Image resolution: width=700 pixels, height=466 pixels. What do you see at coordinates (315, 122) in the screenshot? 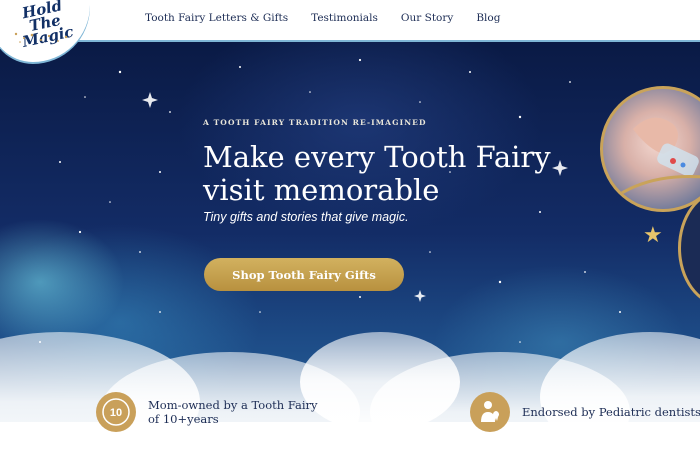
I see `hero-eyebrow: A TOOTH FAIRY TRADITION RE-IMAGINED` at bounding box center [315, 122].